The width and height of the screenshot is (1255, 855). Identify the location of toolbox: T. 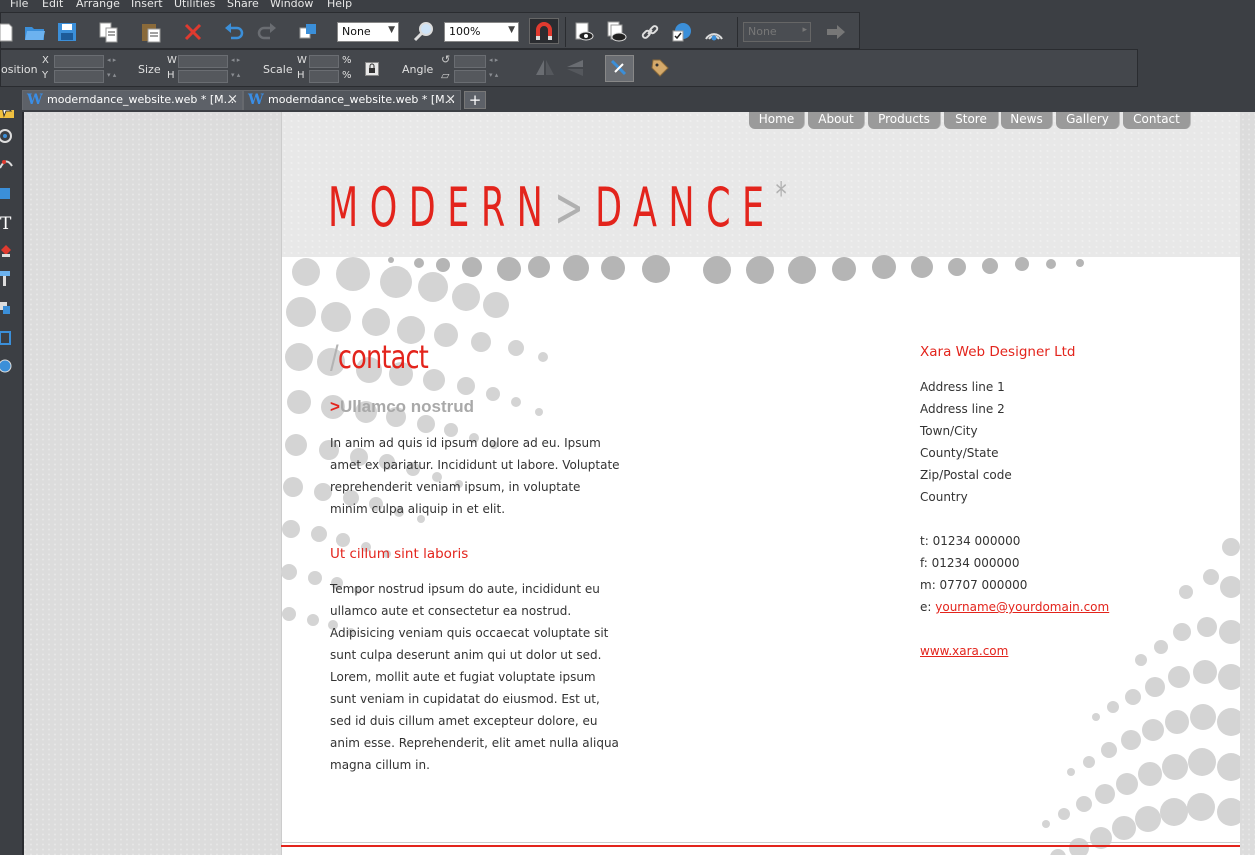
(8, 473).